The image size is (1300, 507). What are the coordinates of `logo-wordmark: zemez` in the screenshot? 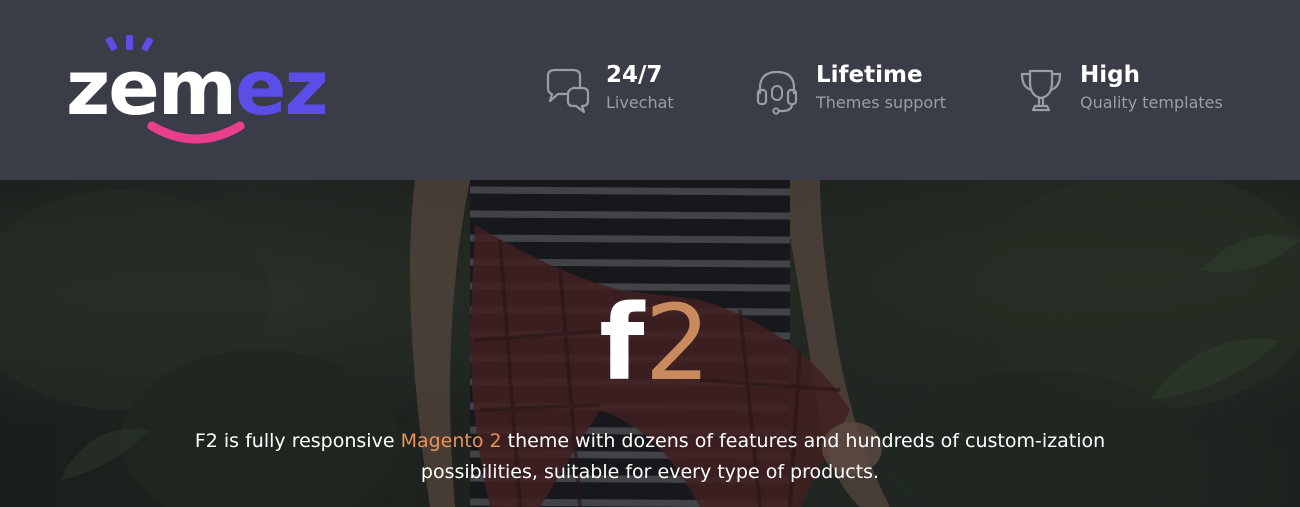 It's located at (197, 88).